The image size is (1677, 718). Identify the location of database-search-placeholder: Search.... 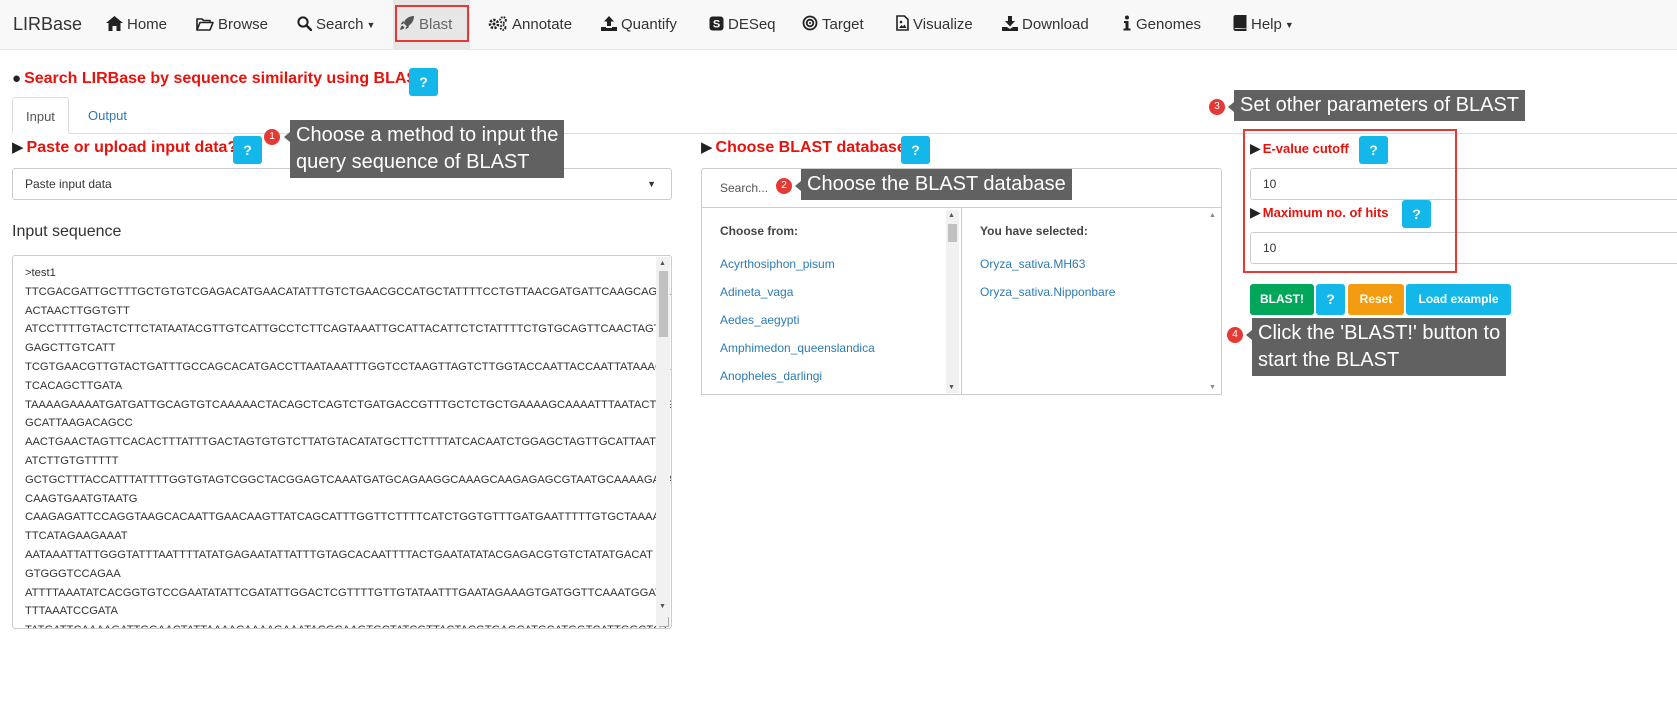
(744, 188).